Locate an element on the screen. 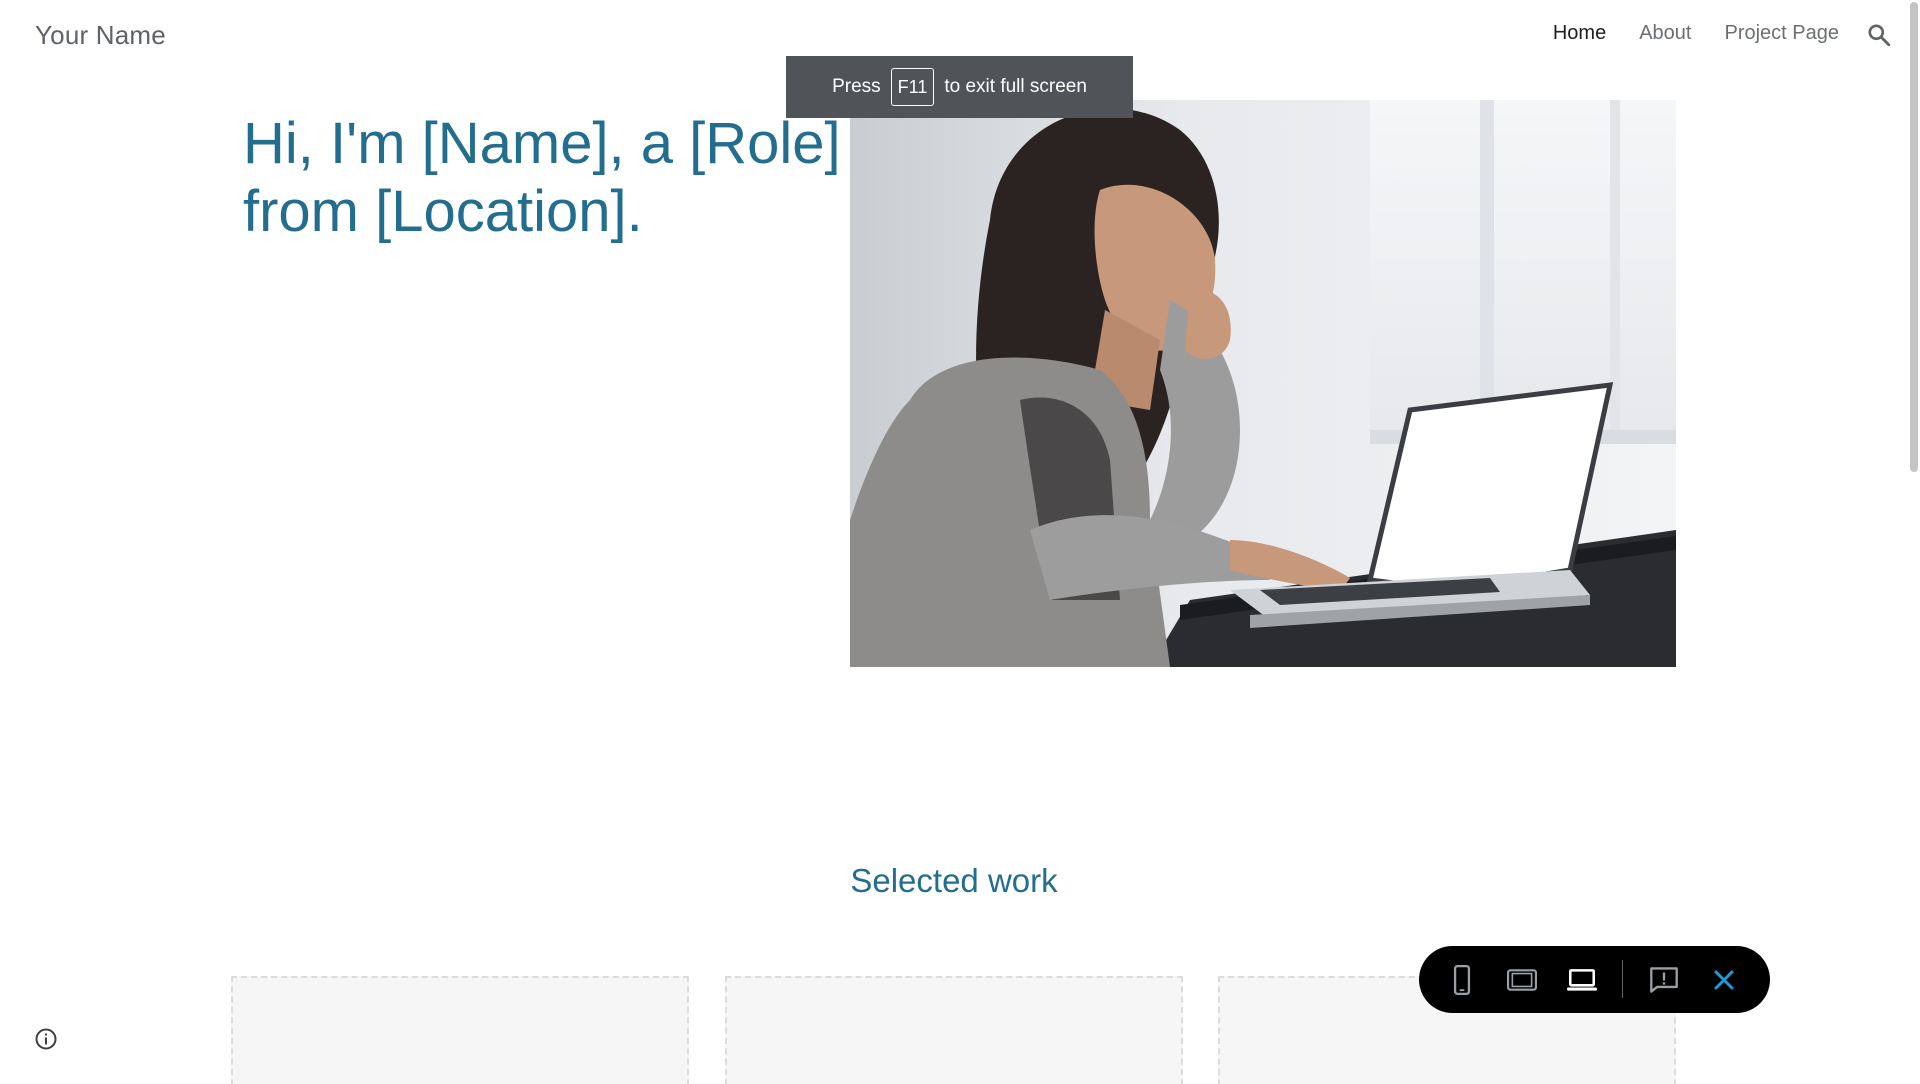  phone-preview-icon is located at coordinates (1462, 980).